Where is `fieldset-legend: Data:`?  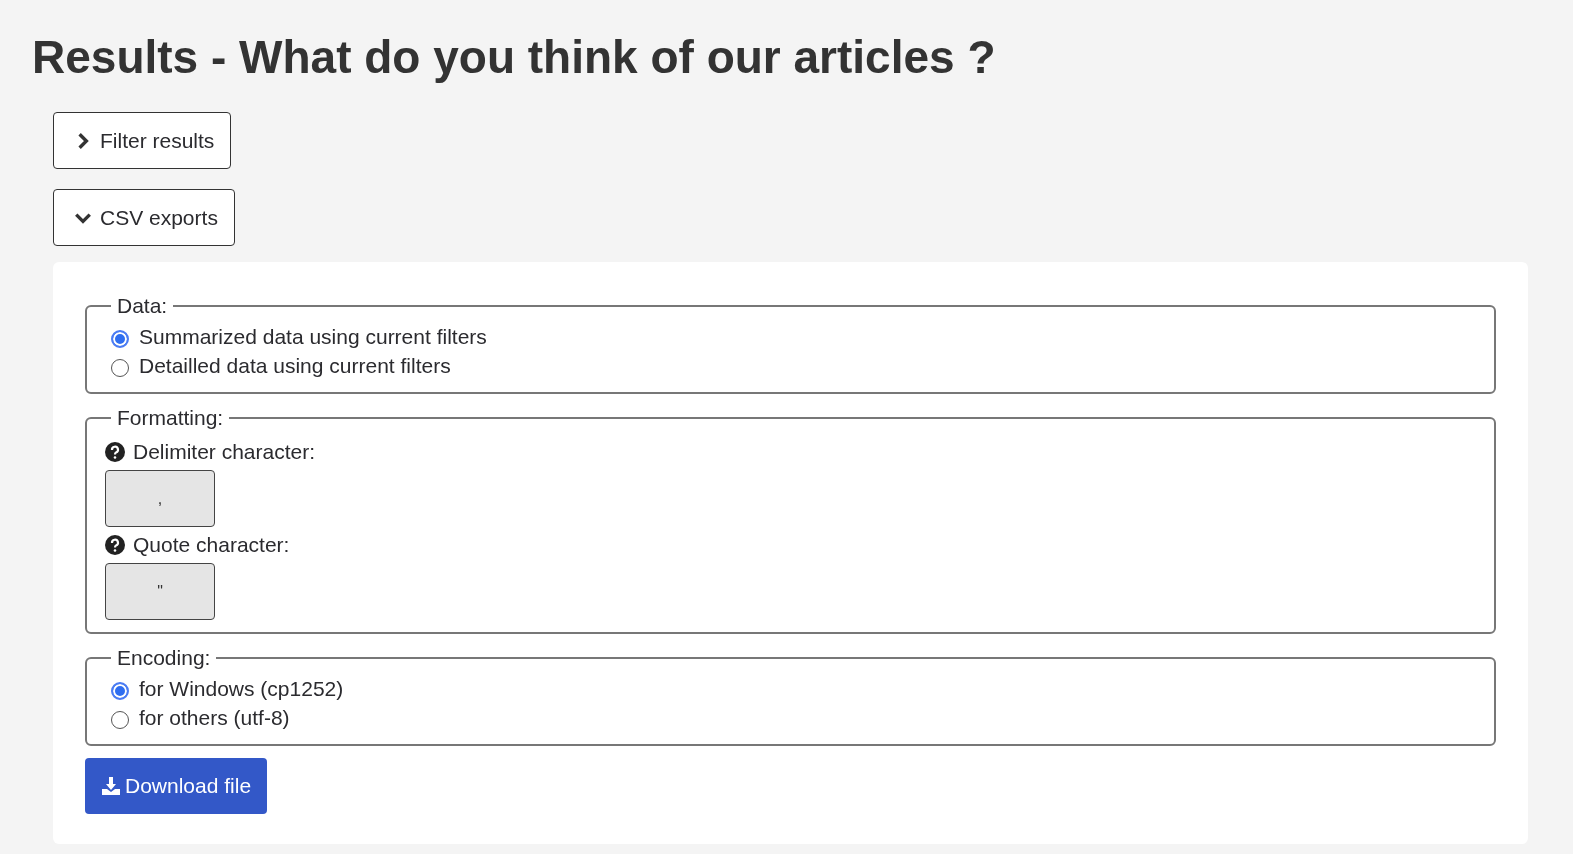 fieldset-legend: Data: is located at coordinates (142, 306).